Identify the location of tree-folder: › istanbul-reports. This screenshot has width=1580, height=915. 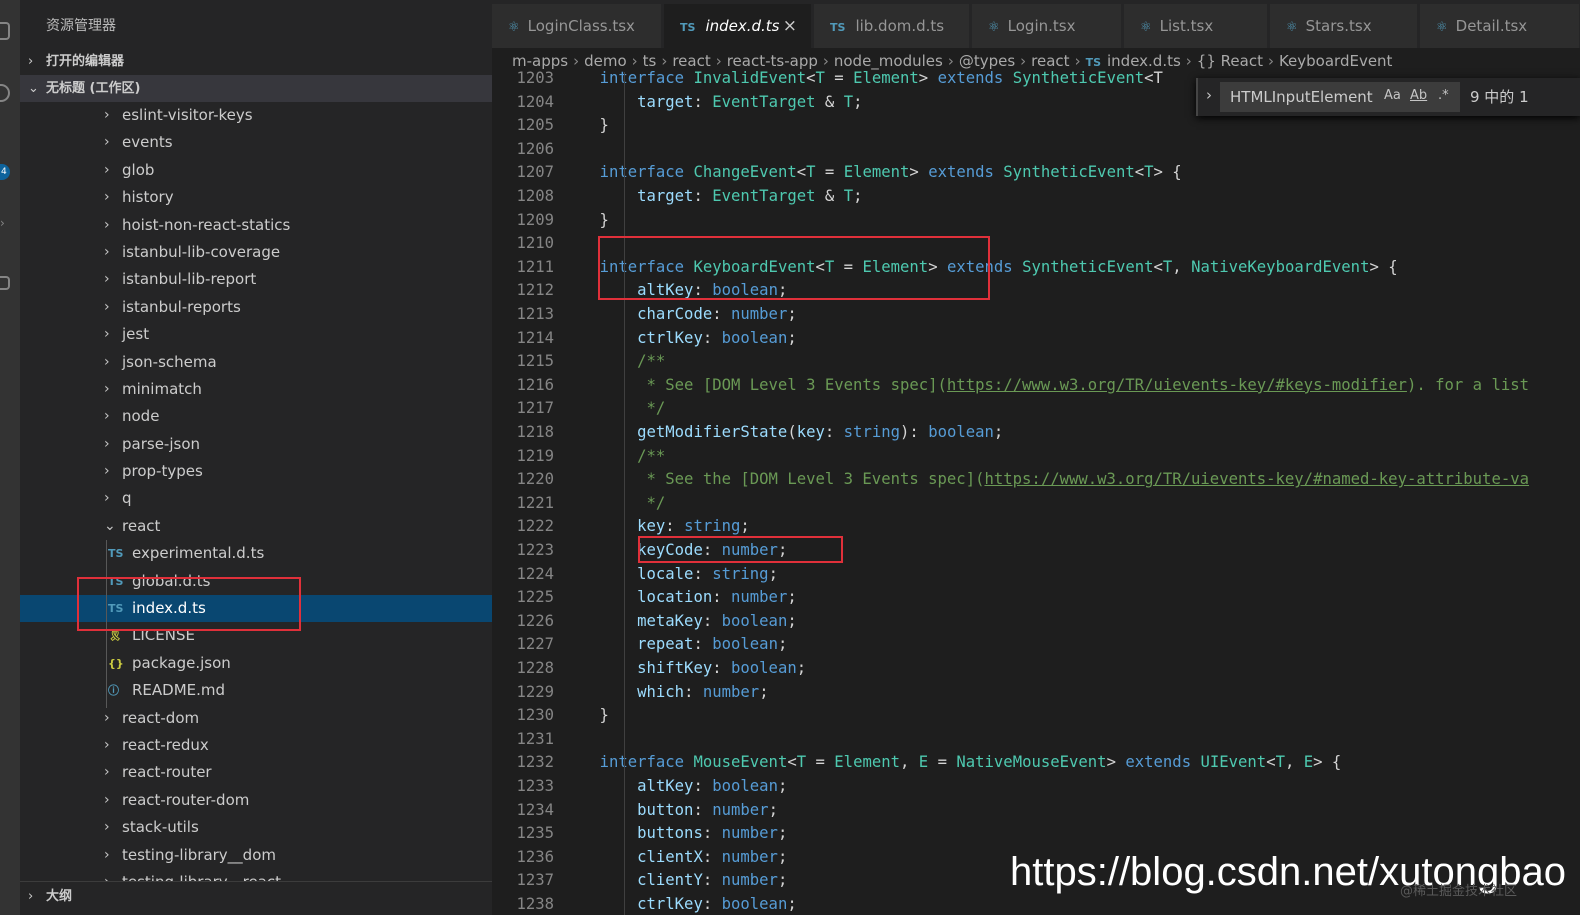
(256, 307).